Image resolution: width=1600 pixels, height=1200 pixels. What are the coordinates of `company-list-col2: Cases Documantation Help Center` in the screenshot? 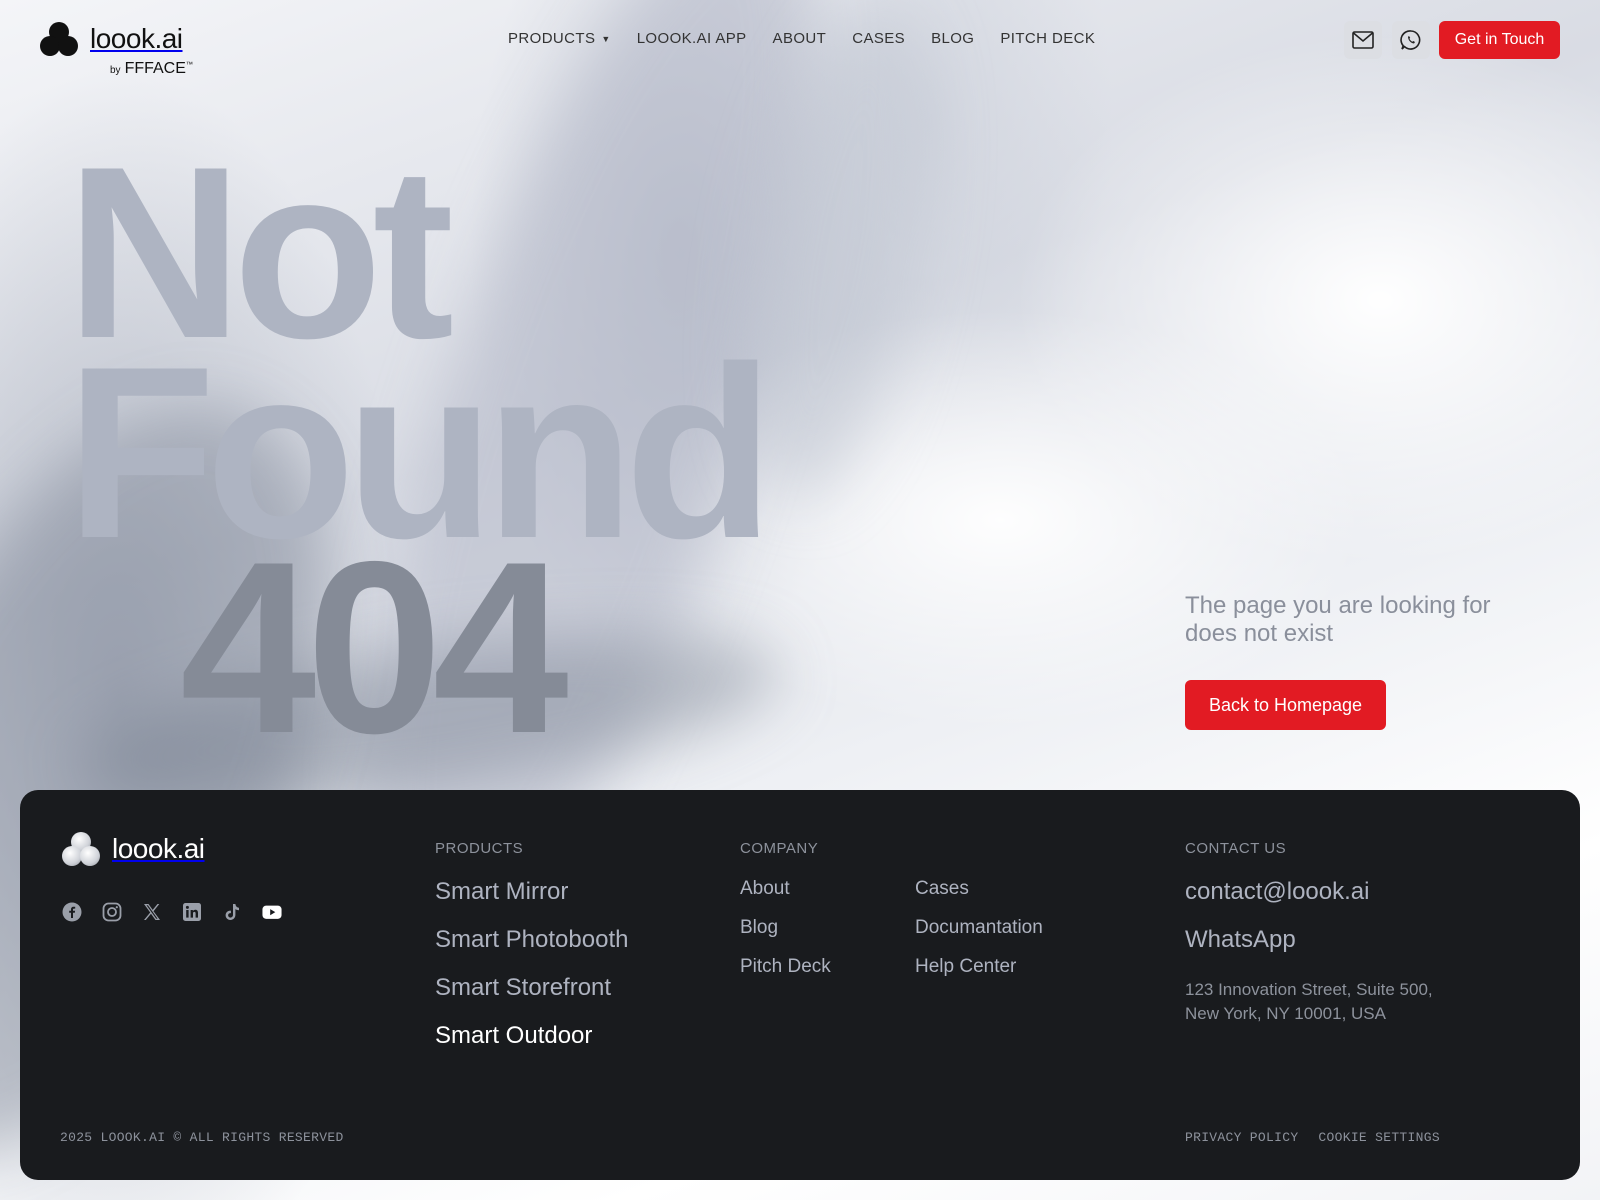 It's located at (979, 936).